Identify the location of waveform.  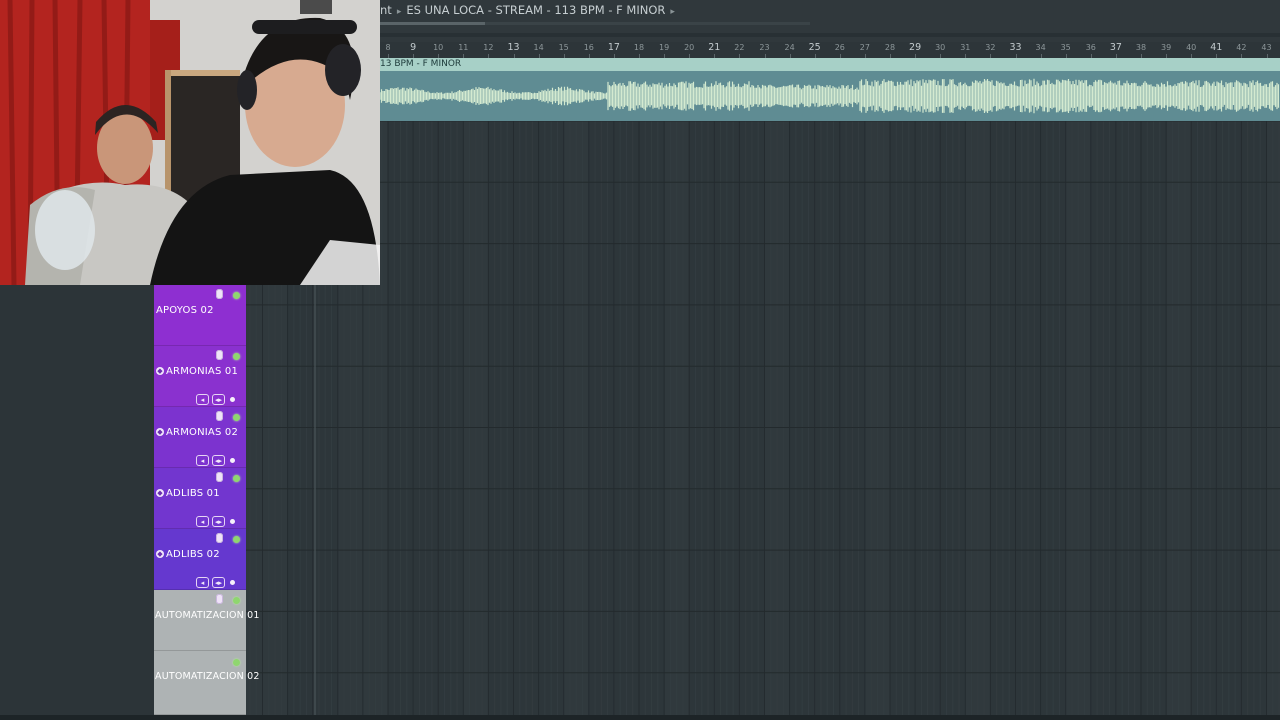
(830, 96).